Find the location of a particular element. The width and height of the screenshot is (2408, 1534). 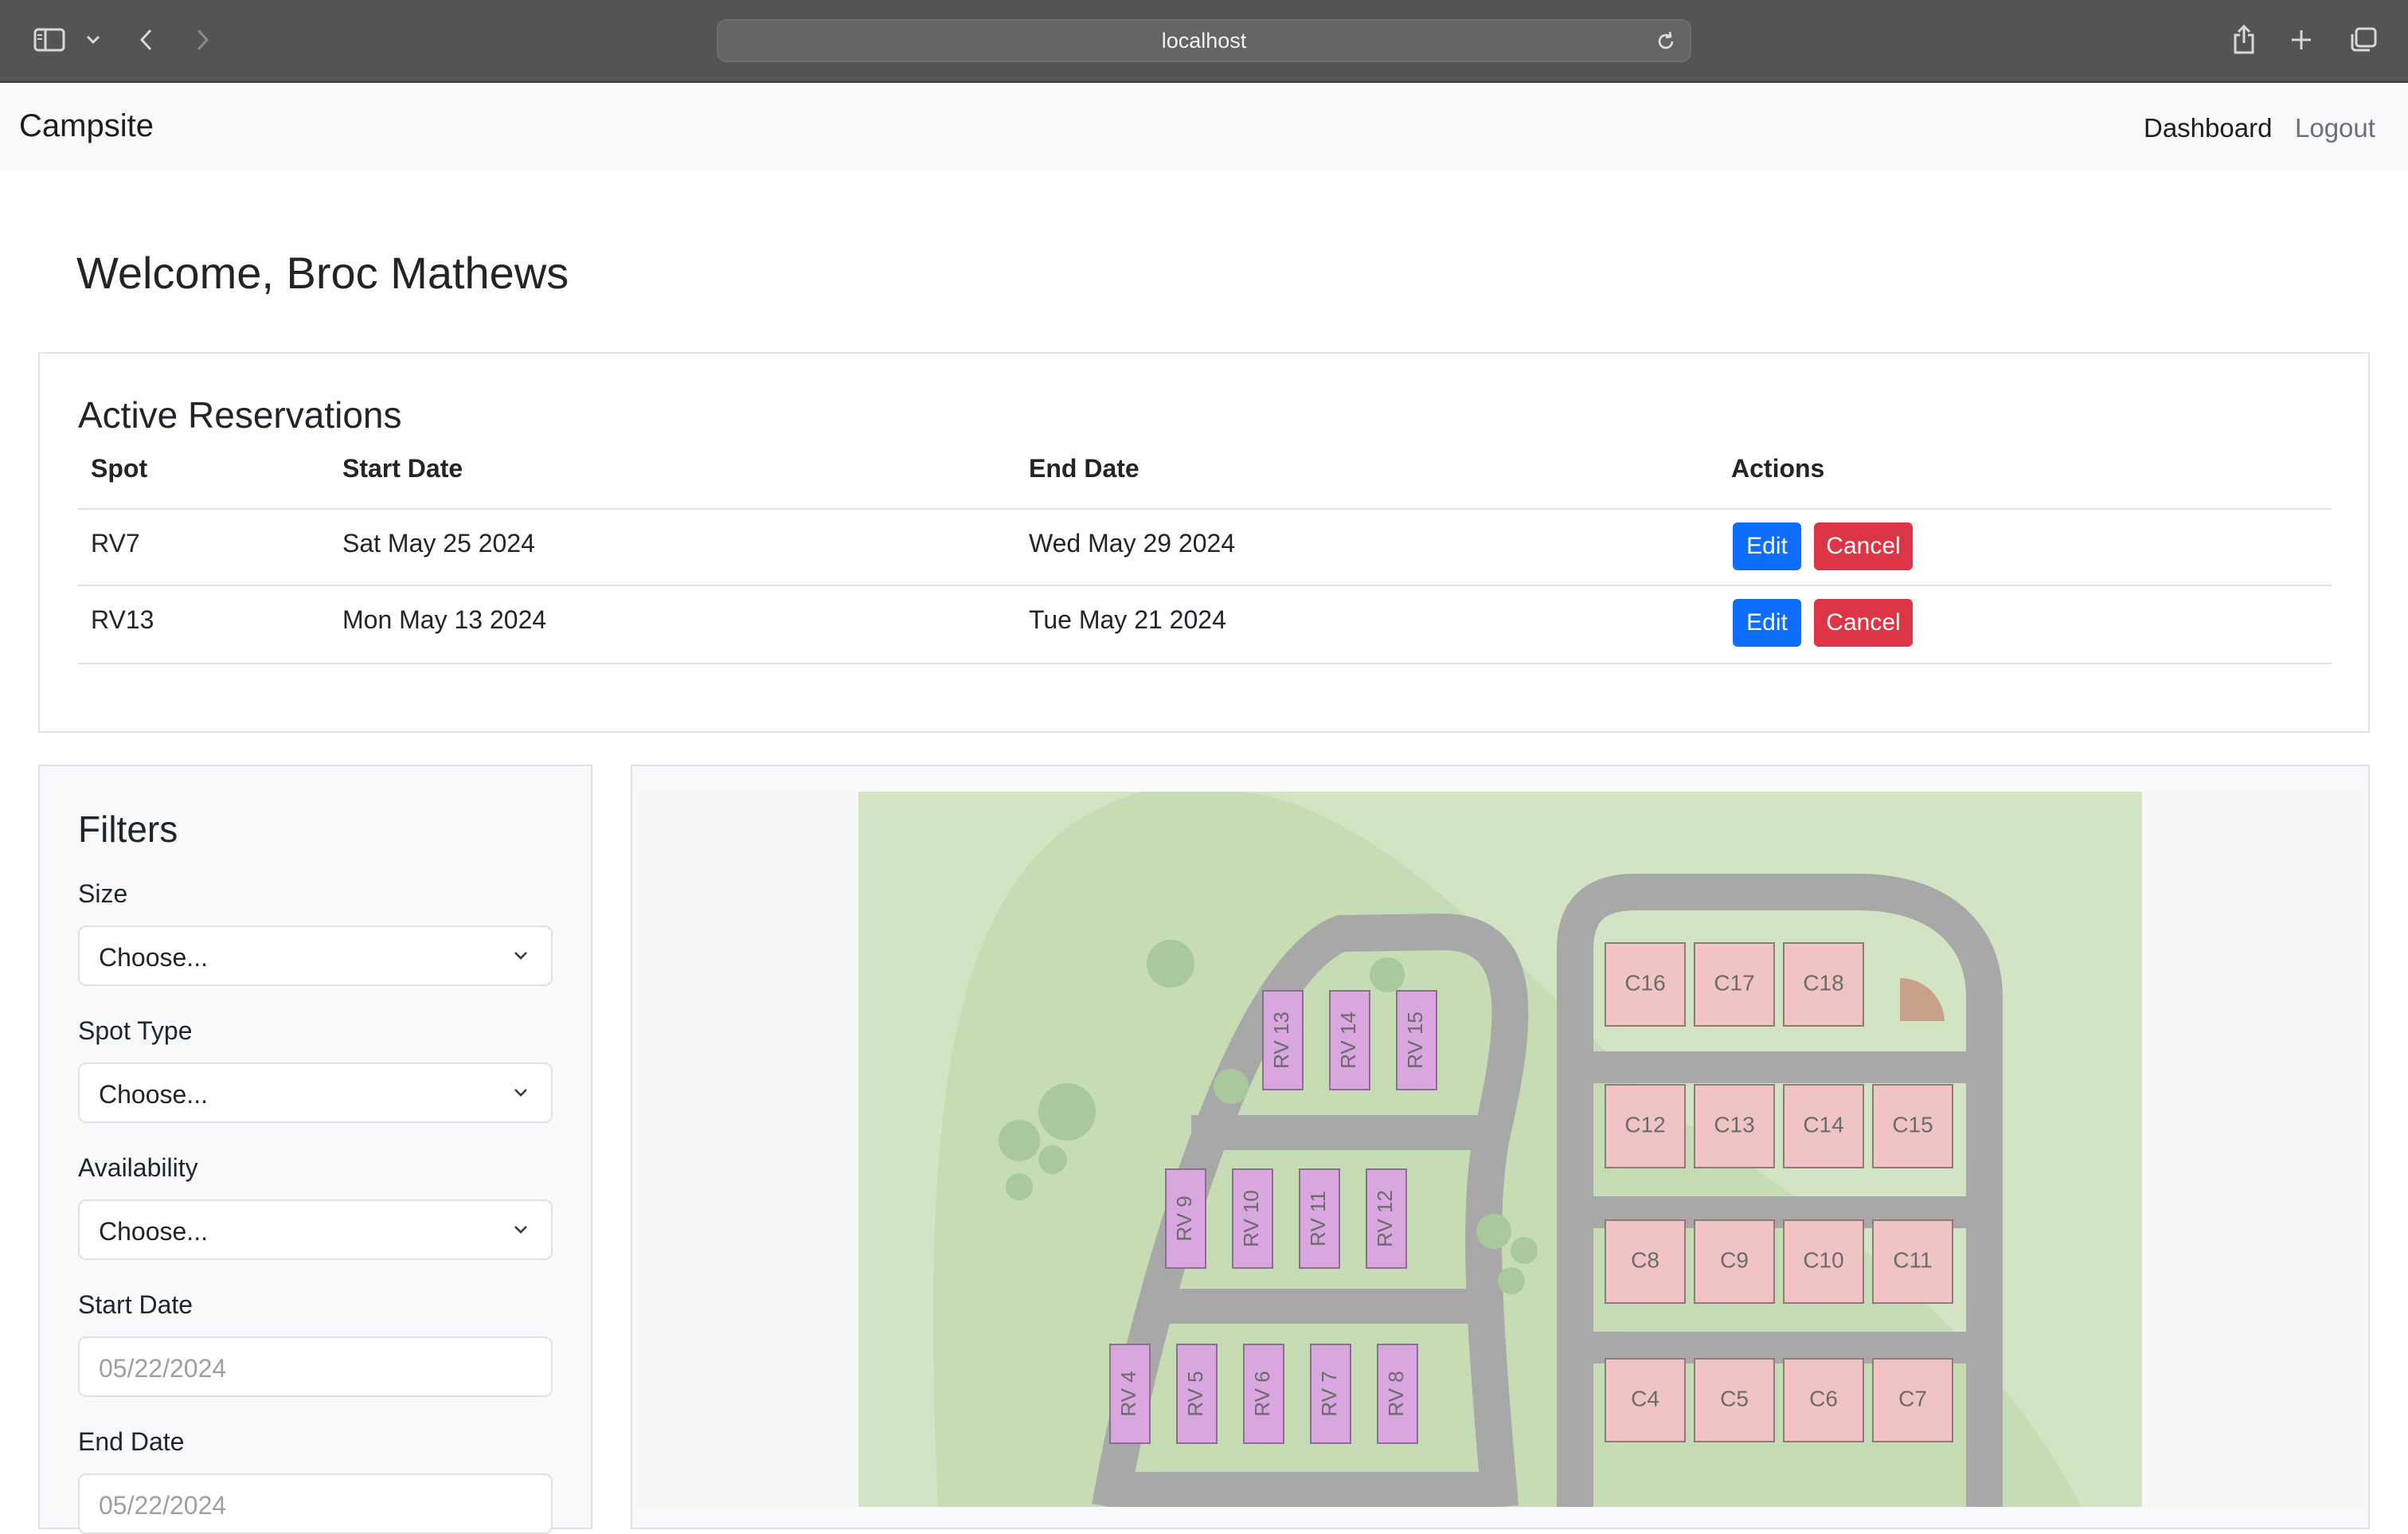

sidebar-toggle-icon is located at coordinates (49, 40).